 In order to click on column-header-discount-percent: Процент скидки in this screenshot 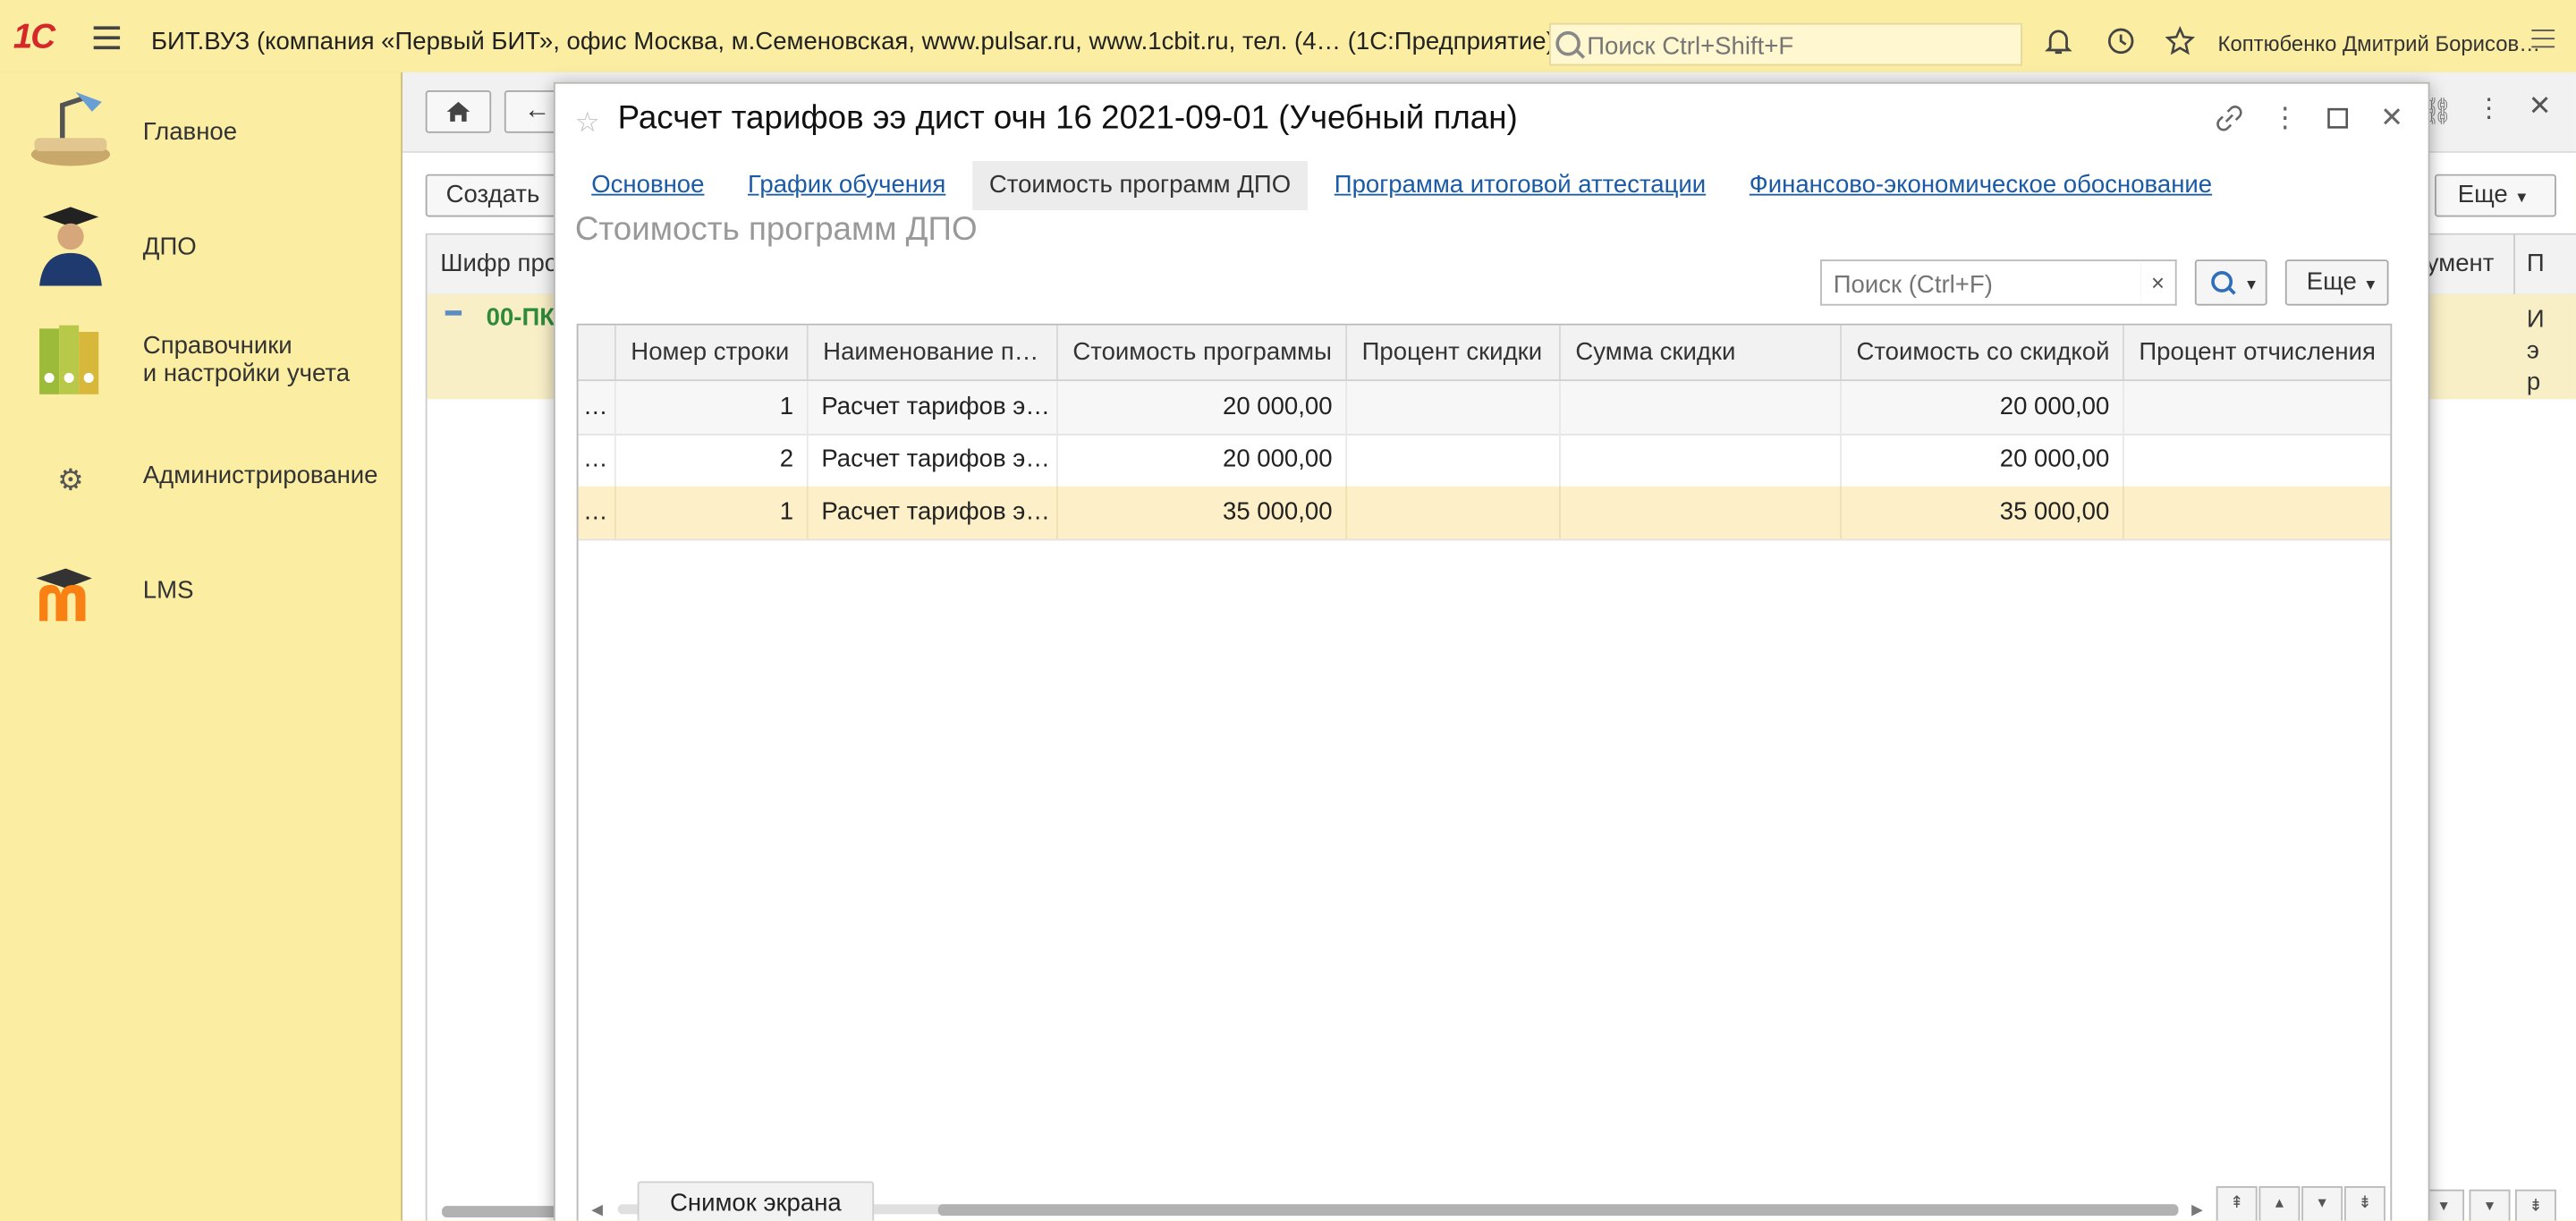, I will do `click(1454, 353)`.